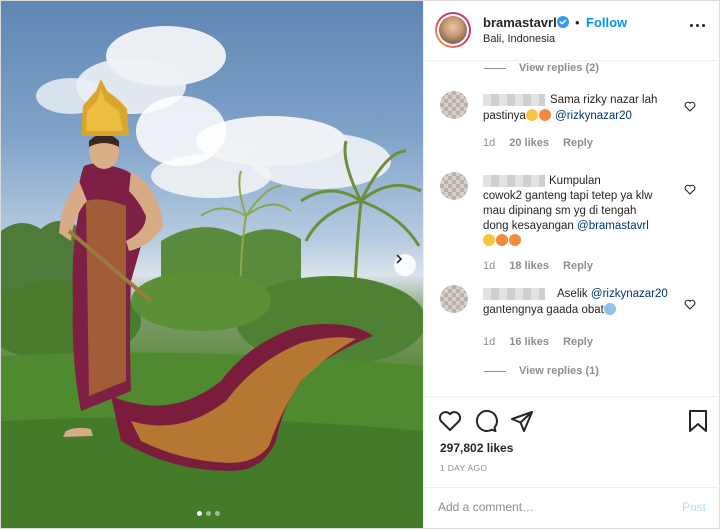  I want to click on comment-text-line: pastinya, so click(504, 116).